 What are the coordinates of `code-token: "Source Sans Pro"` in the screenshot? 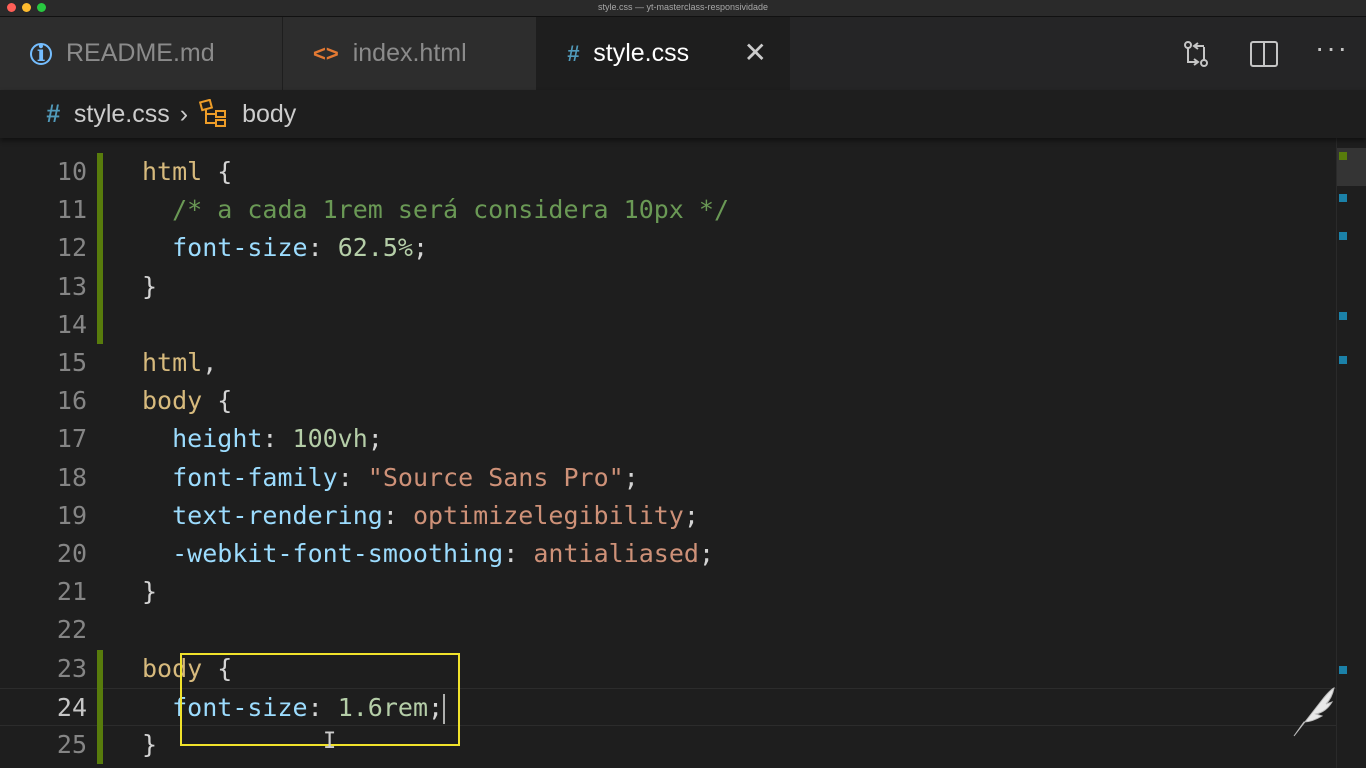 It's located at (495, 477).